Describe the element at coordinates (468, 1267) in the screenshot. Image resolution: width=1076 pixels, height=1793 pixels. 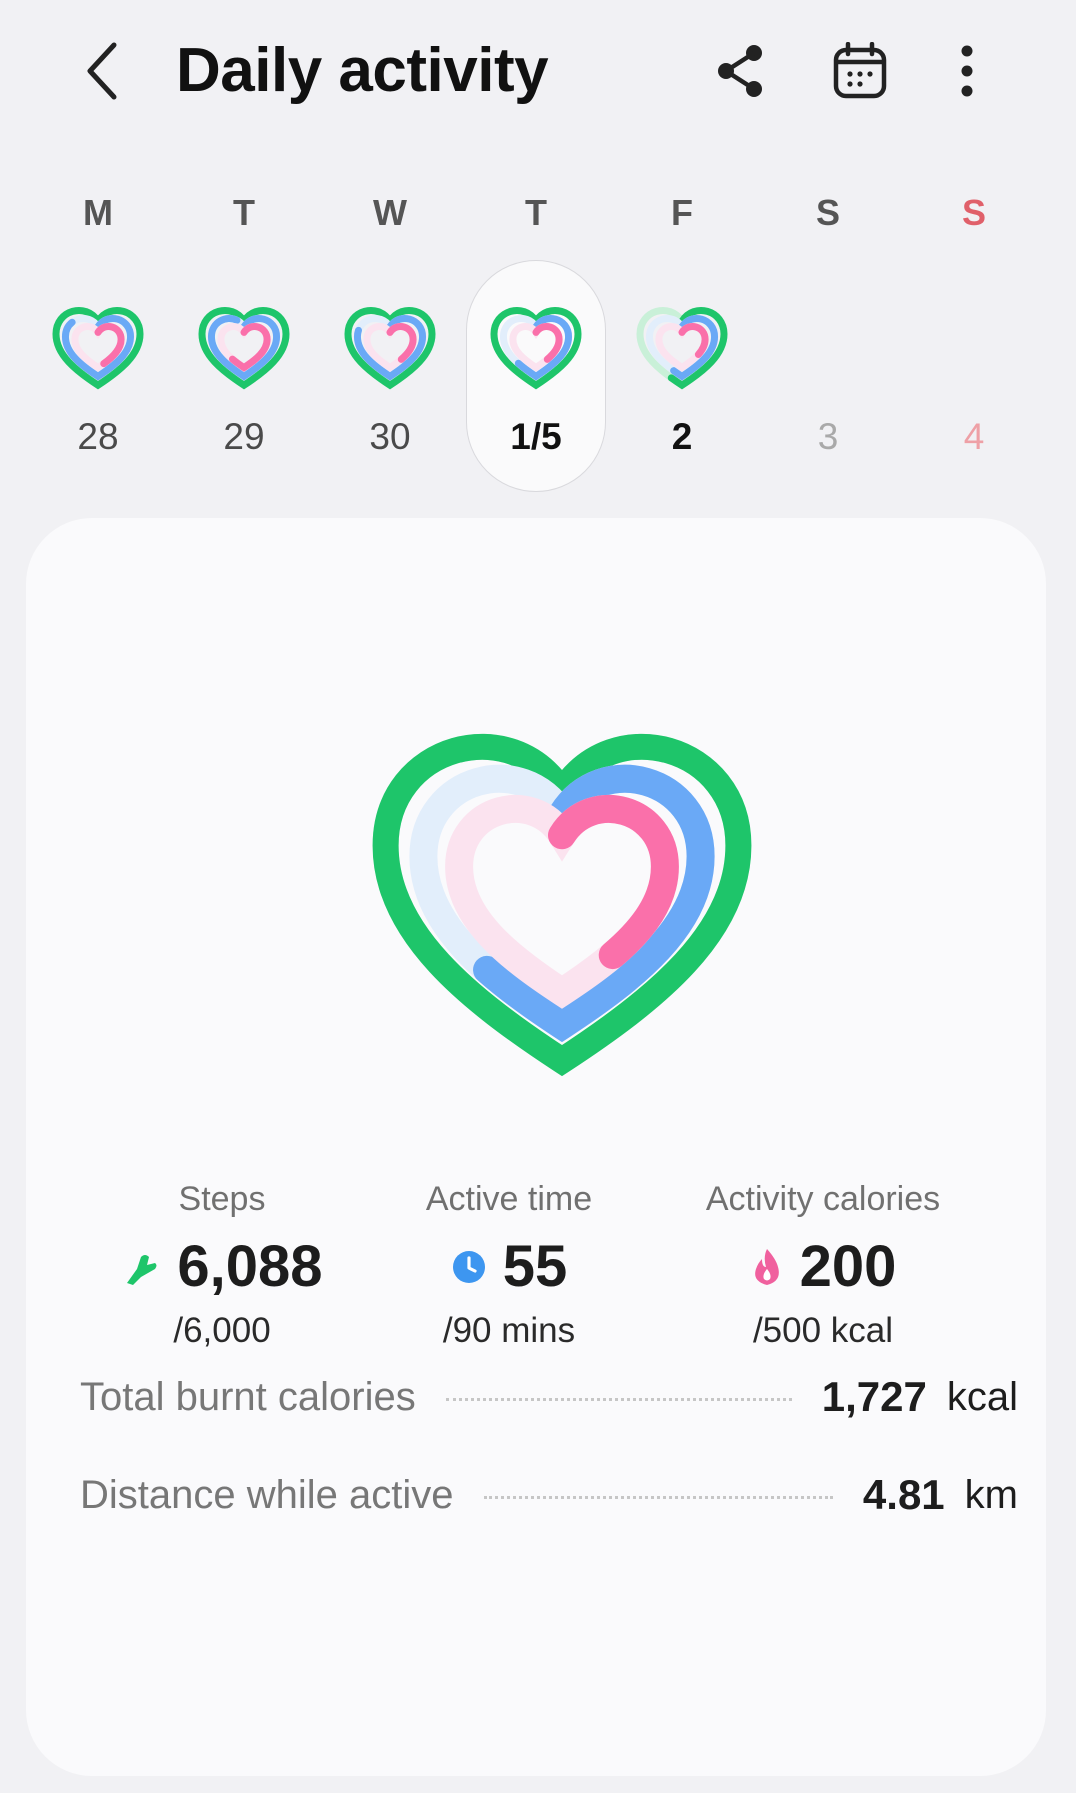
I see `clock-icon` at that location.